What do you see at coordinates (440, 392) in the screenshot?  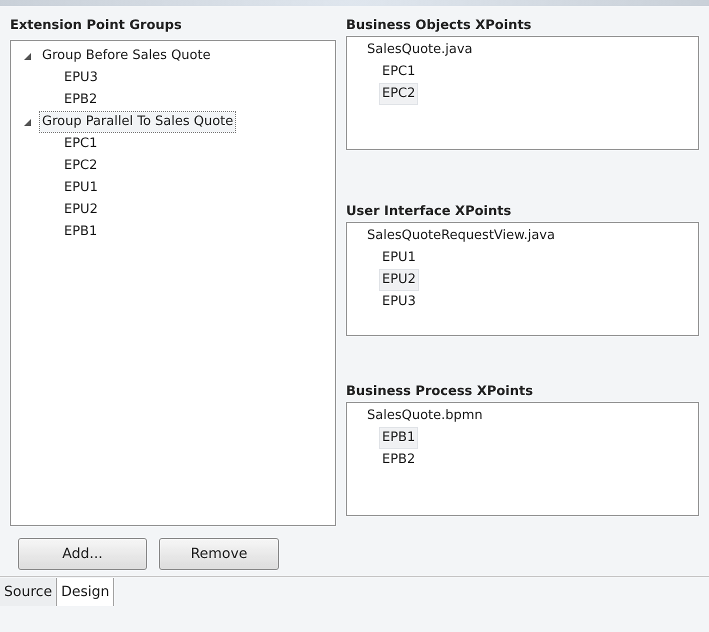 I see `section-heading: Business Process XPoints` at bounding box center [440, 392].